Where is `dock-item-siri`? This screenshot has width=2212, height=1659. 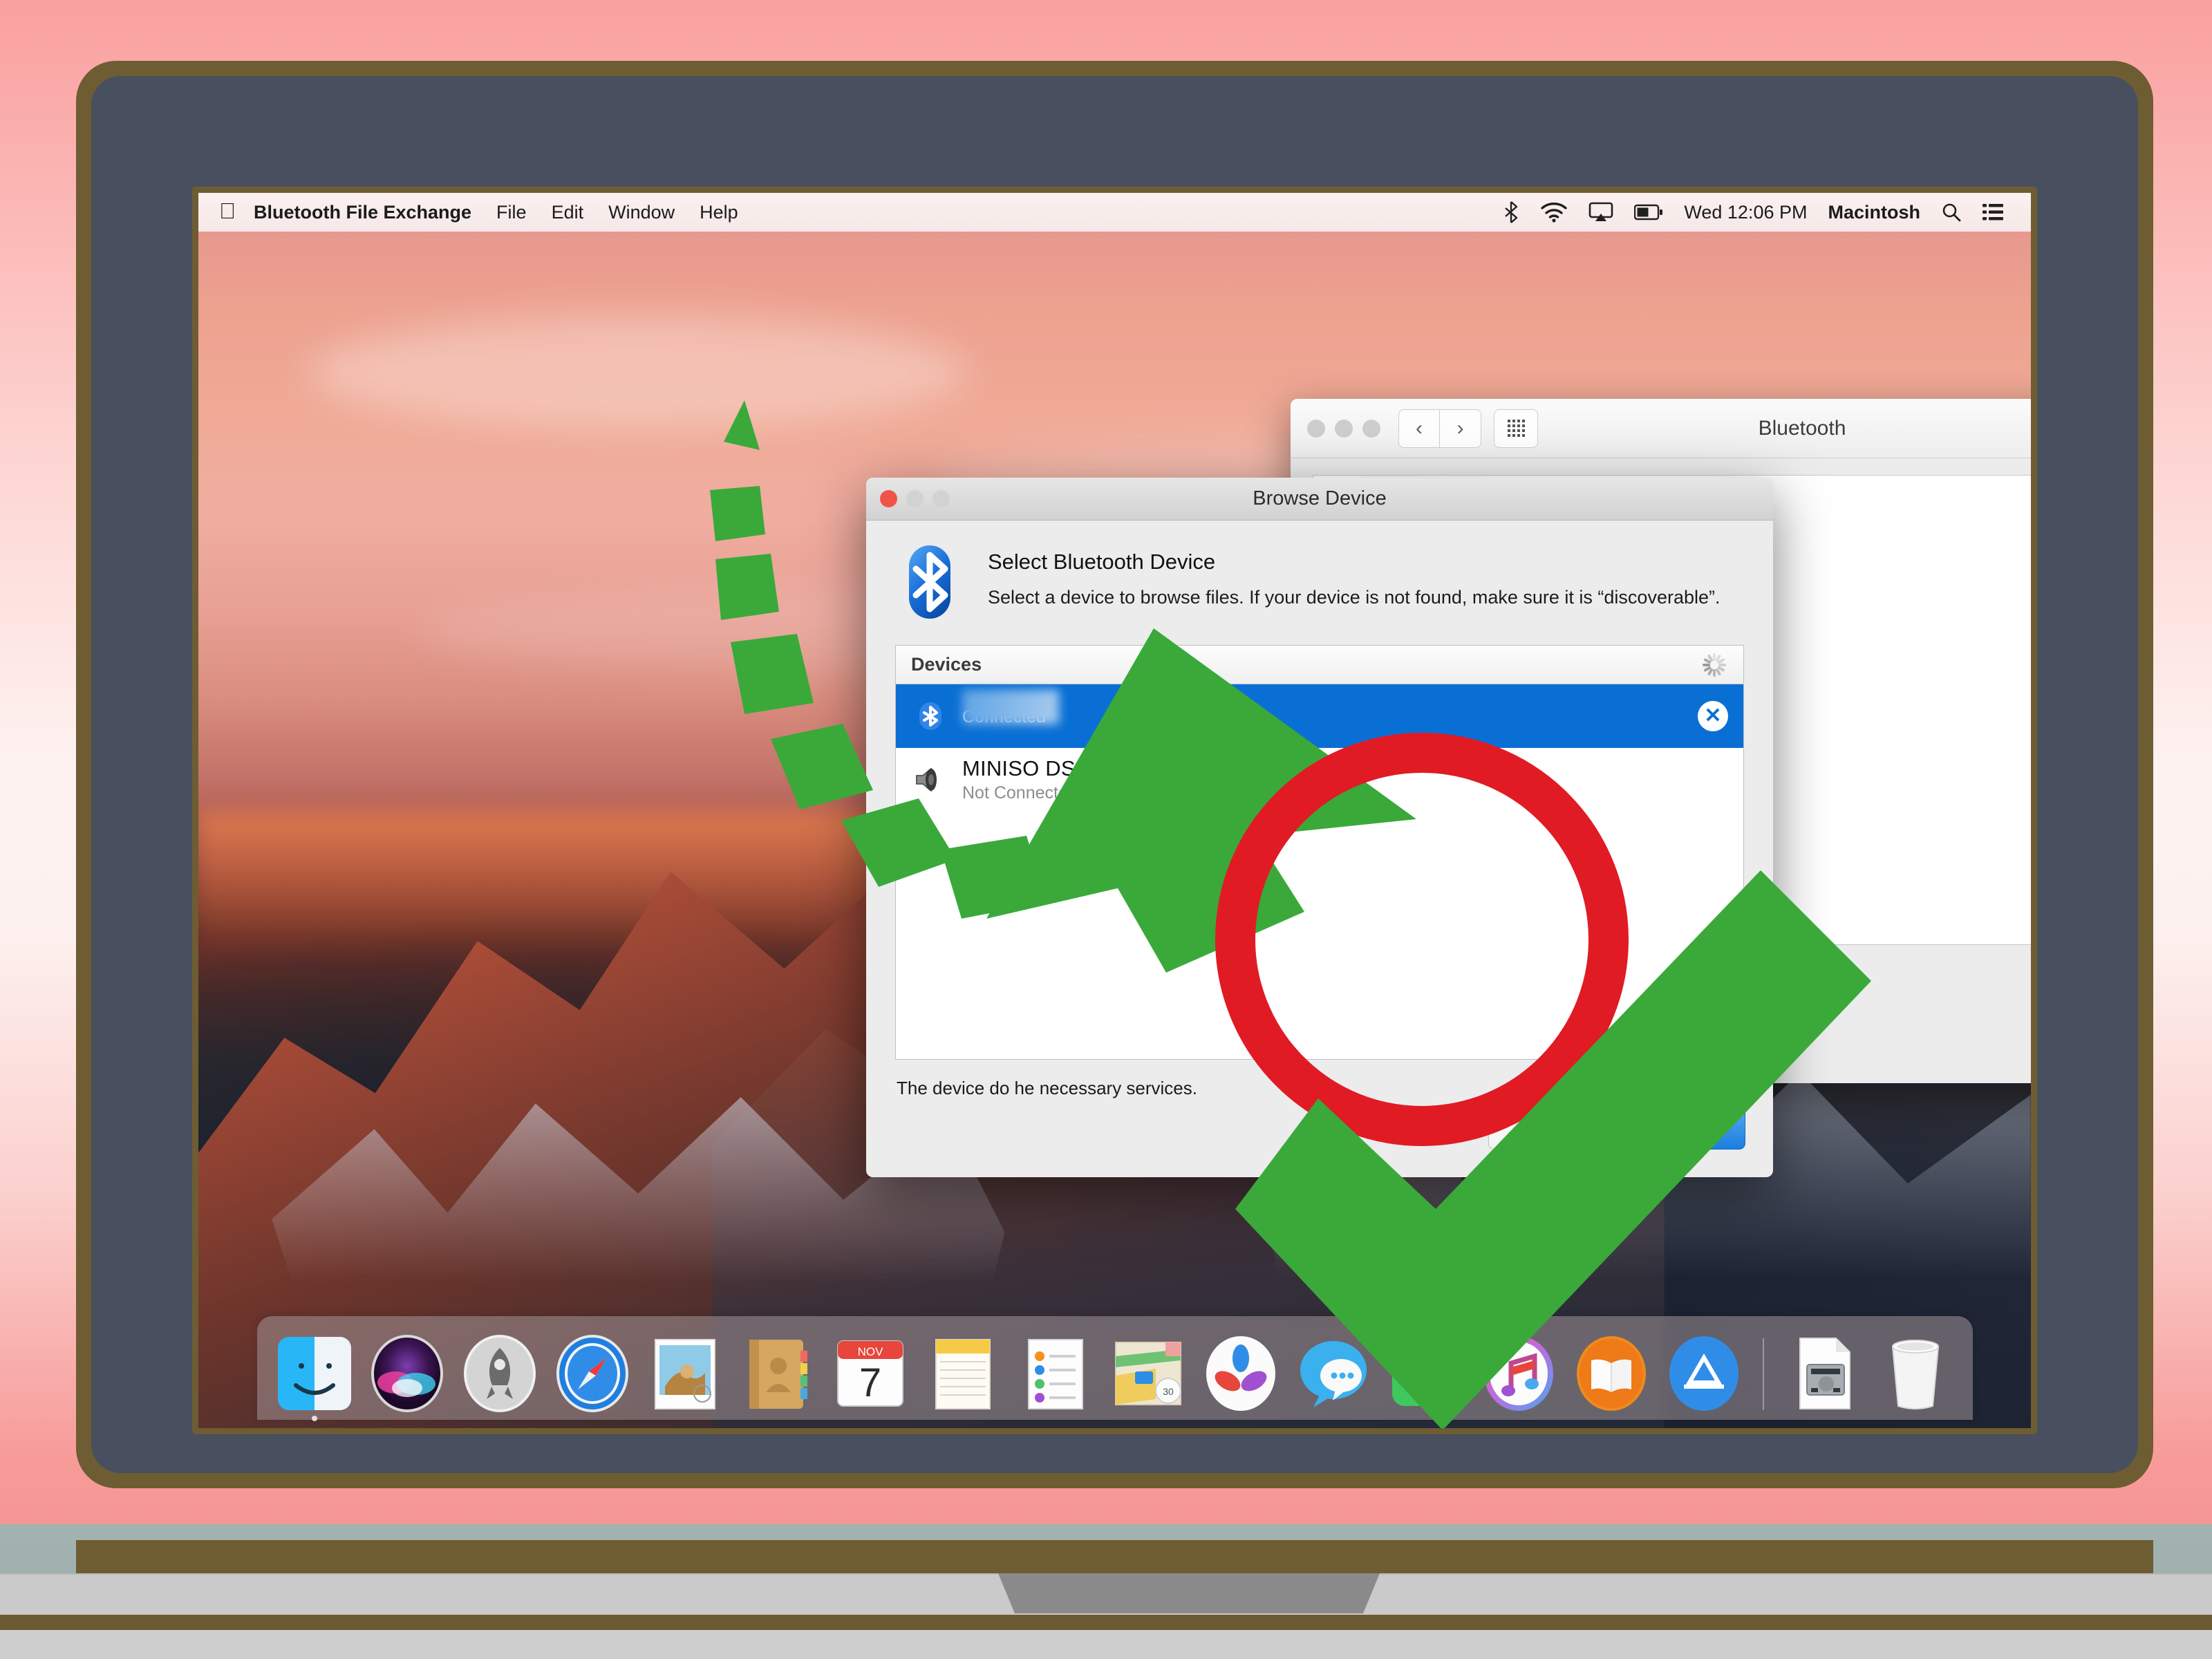 dock-item-siri is located at coordinates (407, 1373).